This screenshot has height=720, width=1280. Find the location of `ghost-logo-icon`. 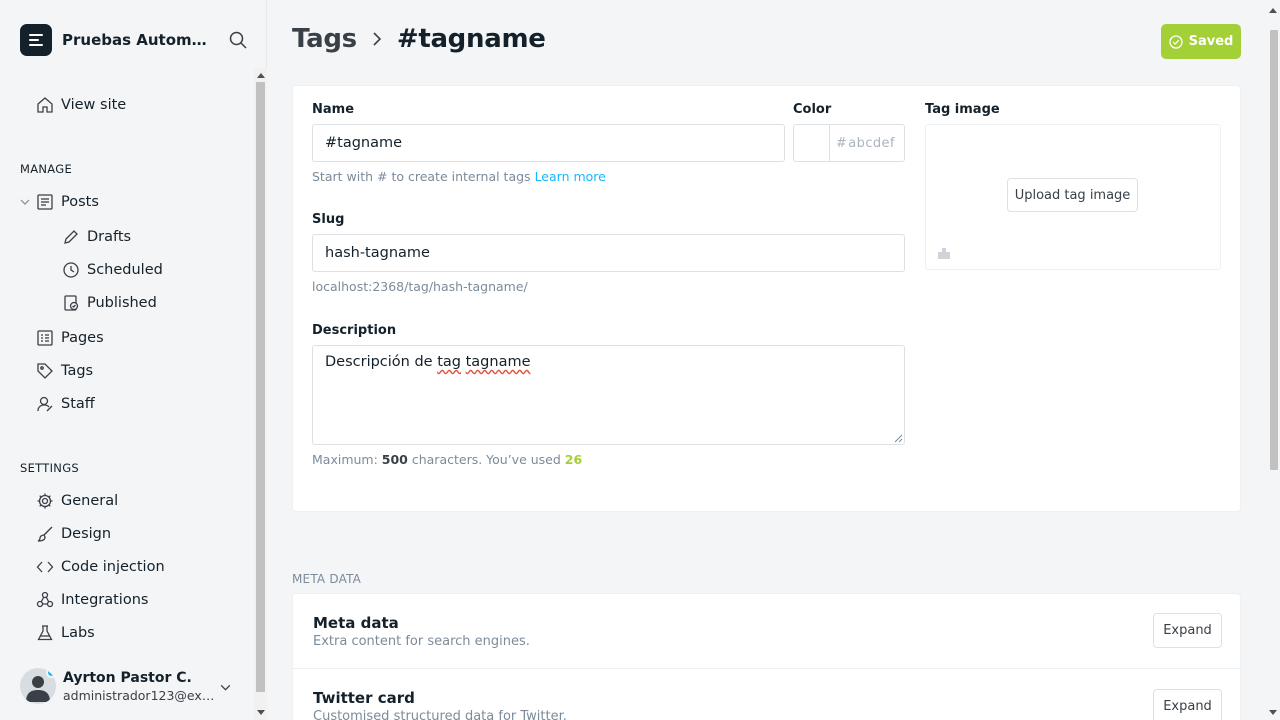

ghost-logo-icon is located at coordinates (36, 40).